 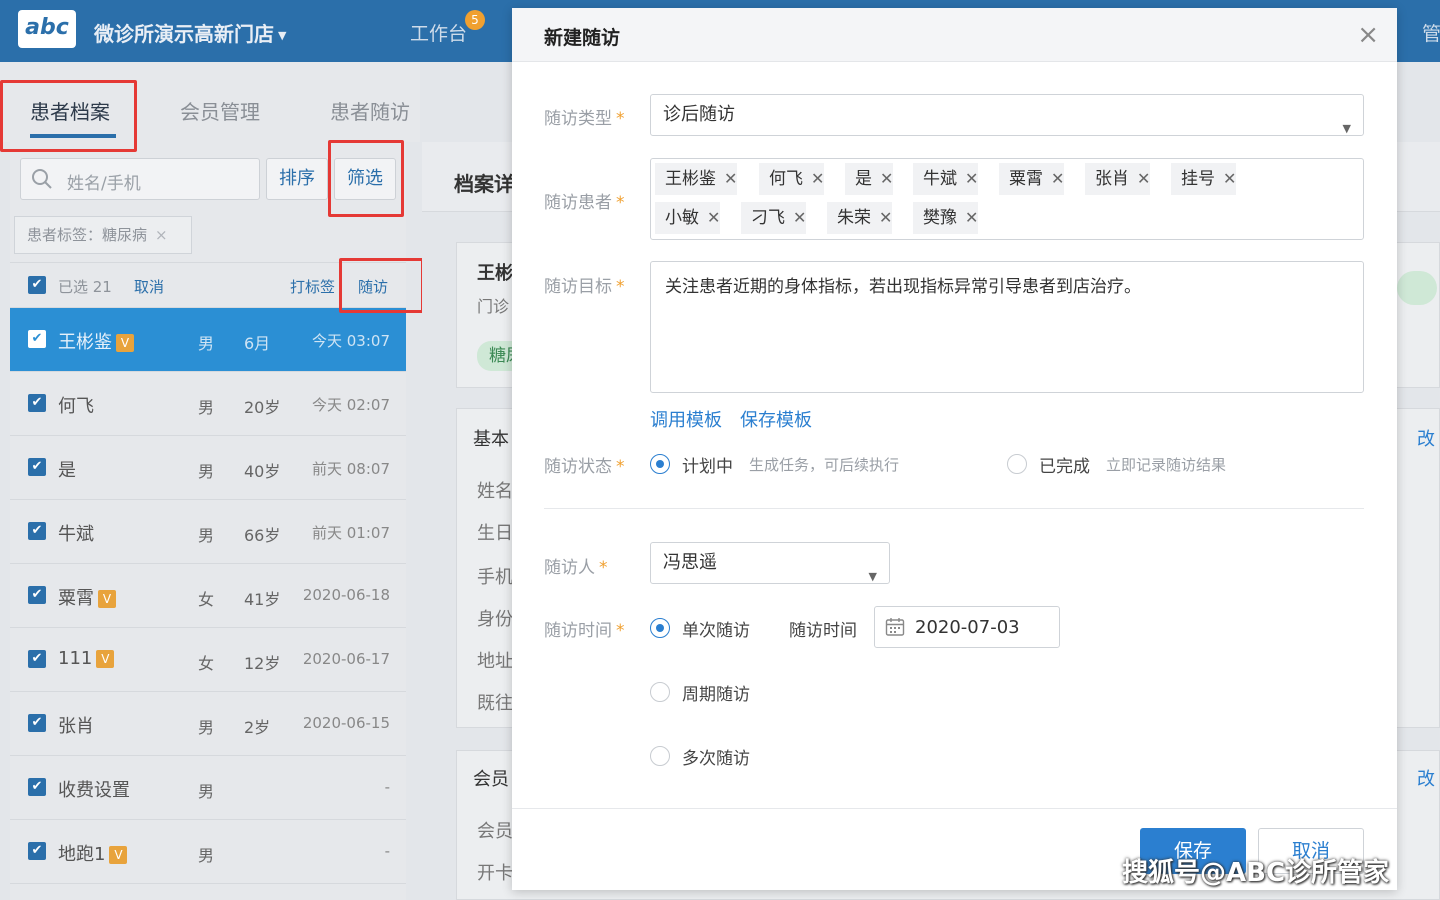 What do you see at coordinates (688, 218) in the screenshot?
I see `patient-tag: 小敏 ✕` at bounding box center [688, 218].